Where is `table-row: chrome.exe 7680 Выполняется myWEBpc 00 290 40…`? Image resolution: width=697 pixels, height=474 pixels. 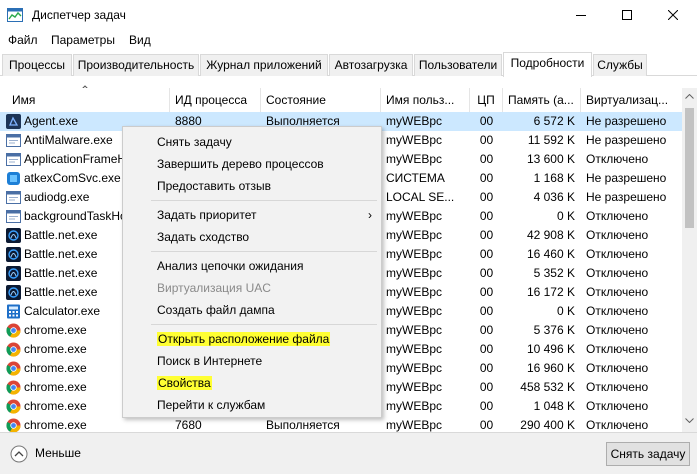
table-row: chrome.exe 7680 Выполняется myWEBpc 00 290 40… is located at coordinates (341, 424).